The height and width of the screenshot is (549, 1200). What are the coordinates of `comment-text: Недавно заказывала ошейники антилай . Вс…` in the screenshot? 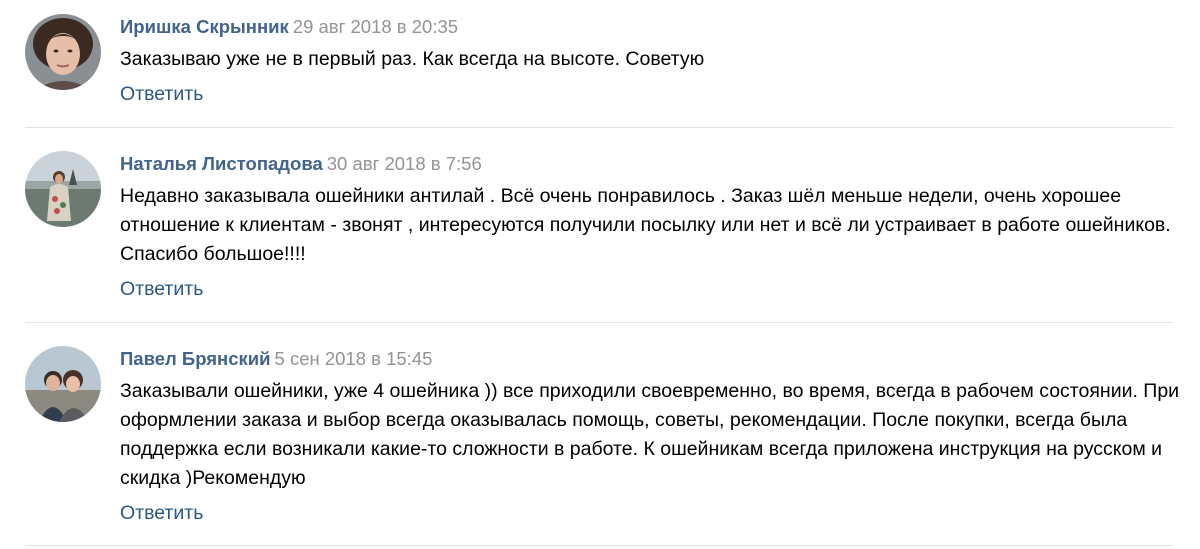 It's located at (645, 225).